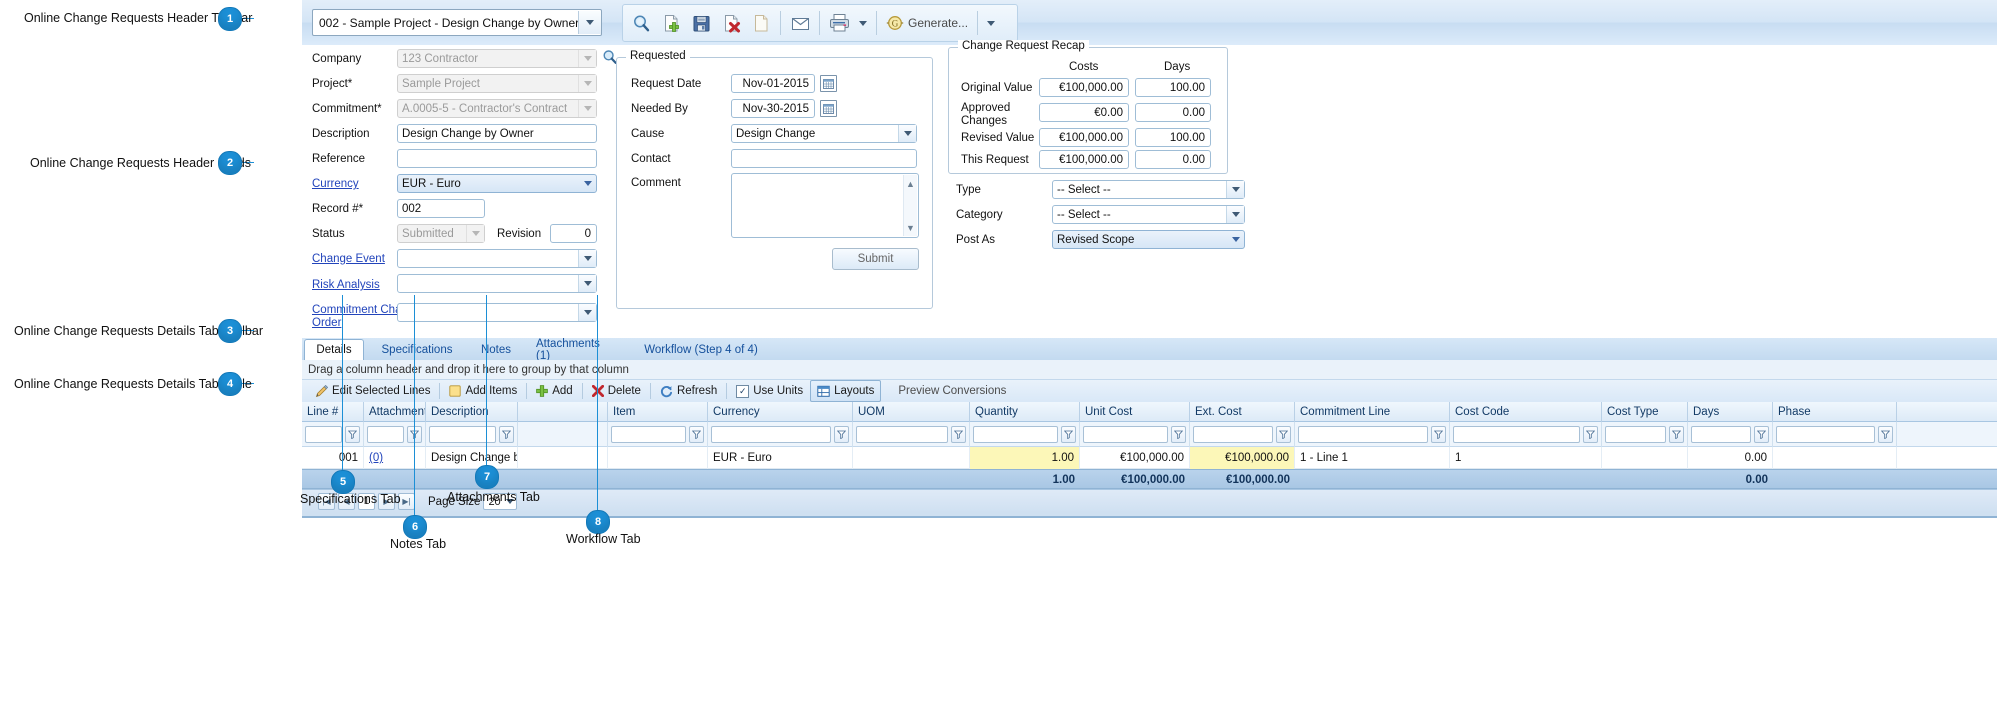 The width and height of the screenshot is (1997, 707). I want to click on save-button, so click(701, 23).